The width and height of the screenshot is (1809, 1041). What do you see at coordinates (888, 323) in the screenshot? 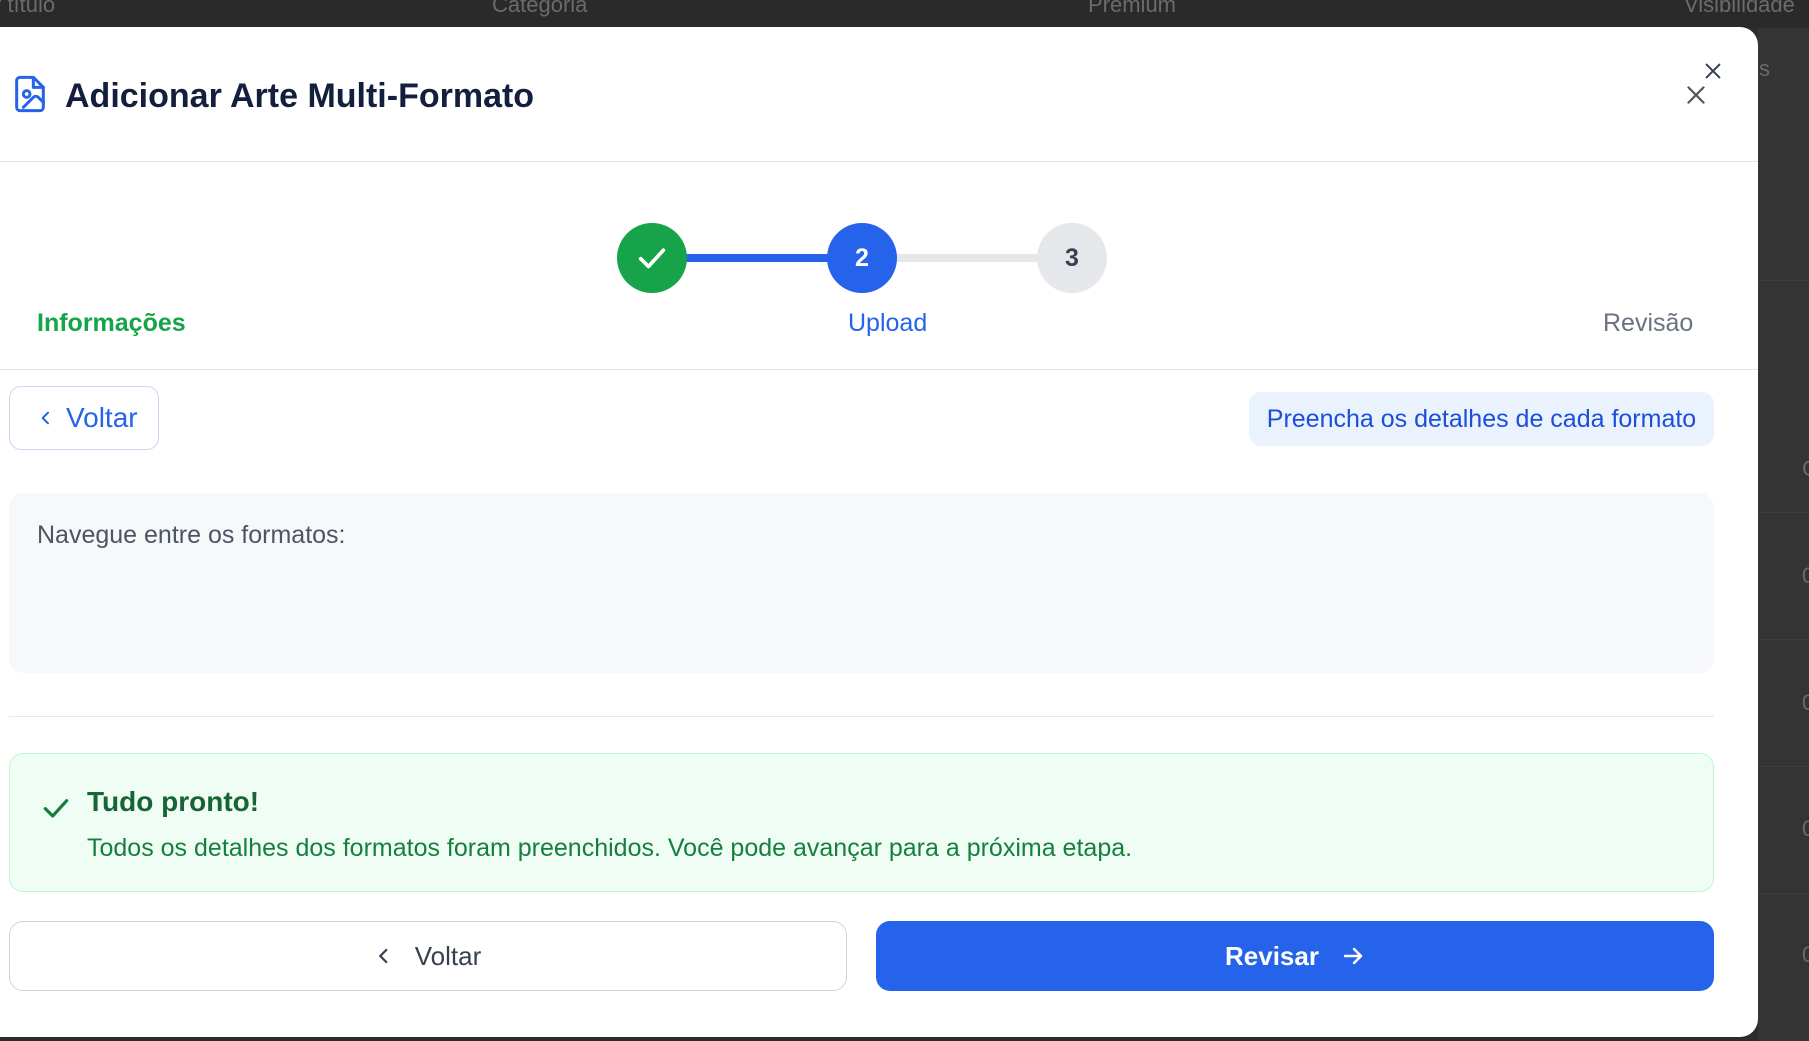
I see `step-label-upload: Upload` at bounding box center [888, 323].